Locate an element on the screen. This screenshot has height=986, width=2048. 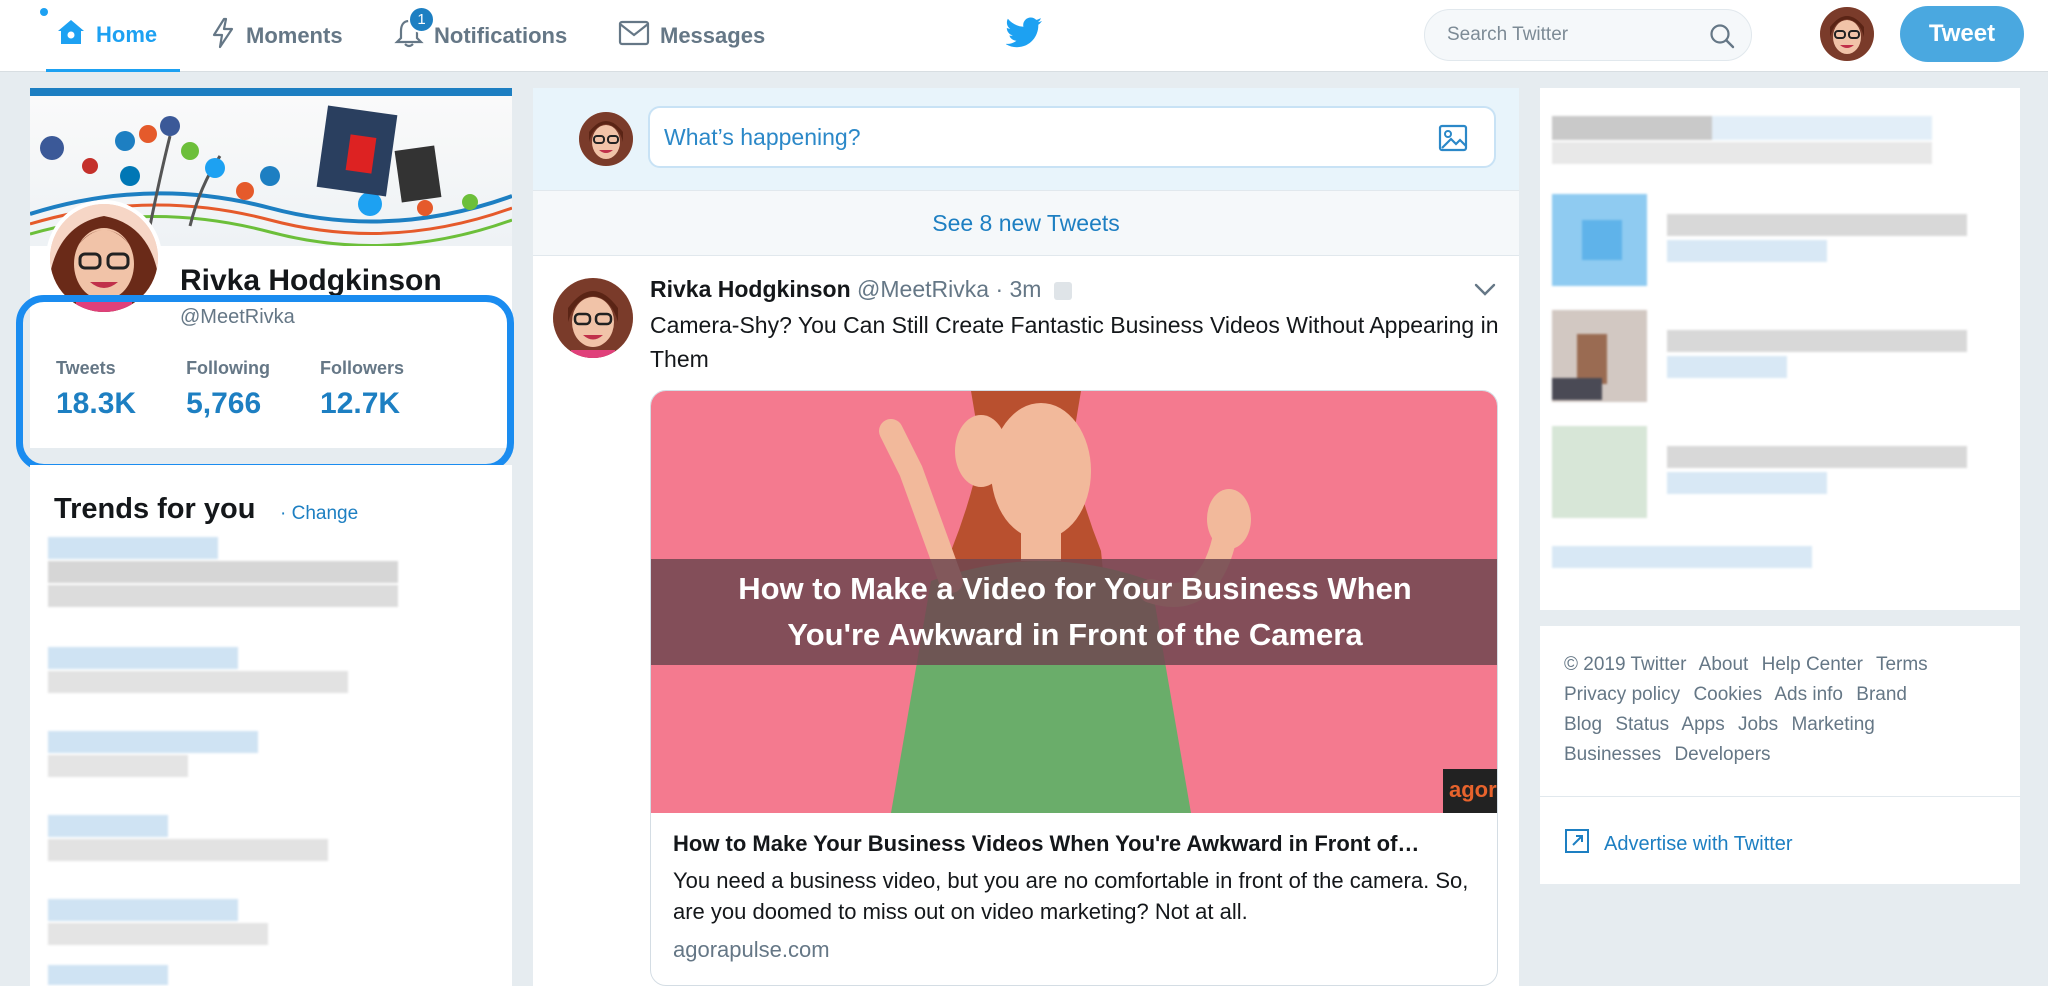
nav-messages: Messages is located at coordinates (691, 36).